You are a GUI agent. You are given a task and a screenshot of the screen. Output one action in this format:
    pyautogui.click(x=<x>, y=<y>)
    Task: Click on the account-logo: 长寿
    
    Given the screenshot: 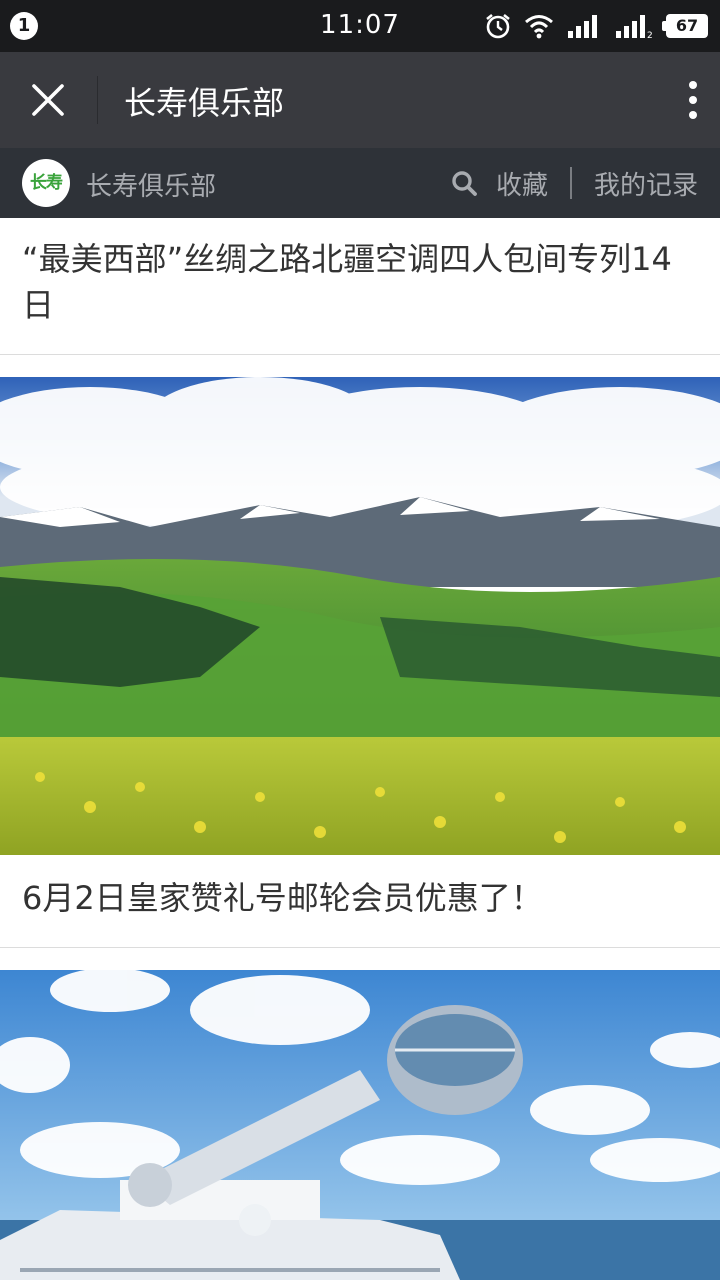 What is the action you would take?
    pyautogui.click(x=46, y=183)
    